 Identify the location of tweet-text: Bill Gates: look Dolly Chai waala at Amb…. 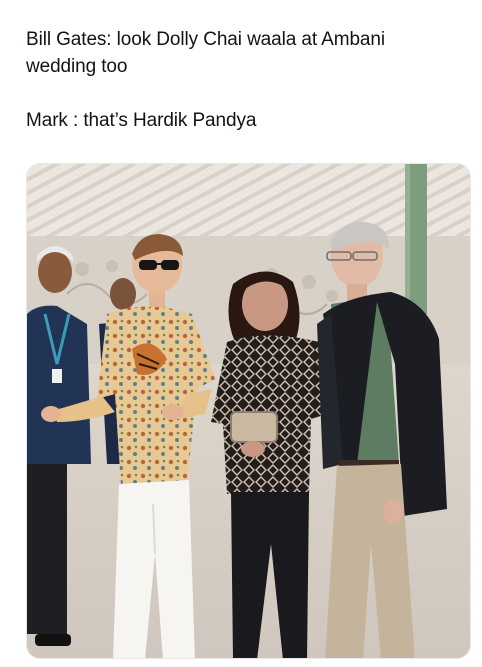
(246, 80).